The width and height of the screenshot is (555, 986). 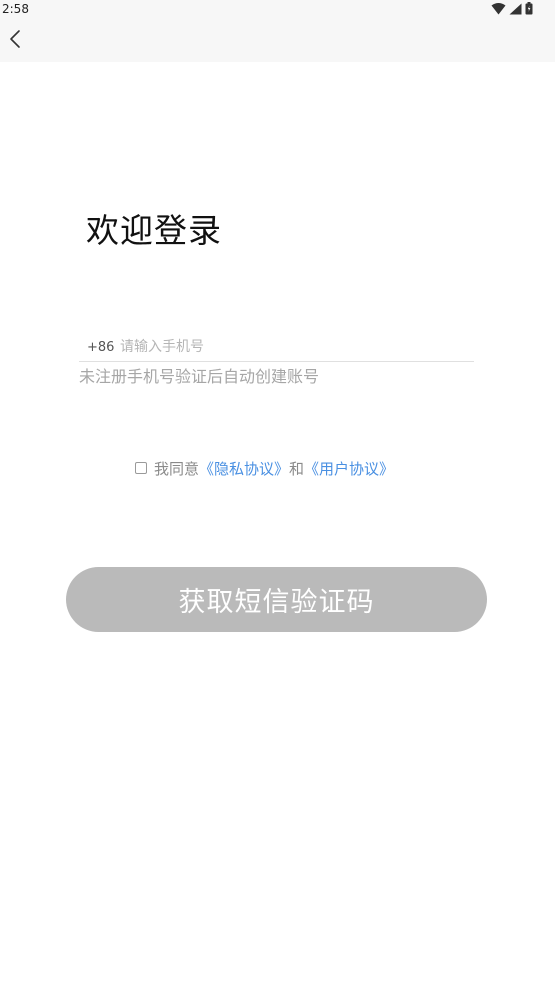 What do you see at coordinates (297, 347) in the screenshot?
I see `phone-input` at bounding box center [297, 347].